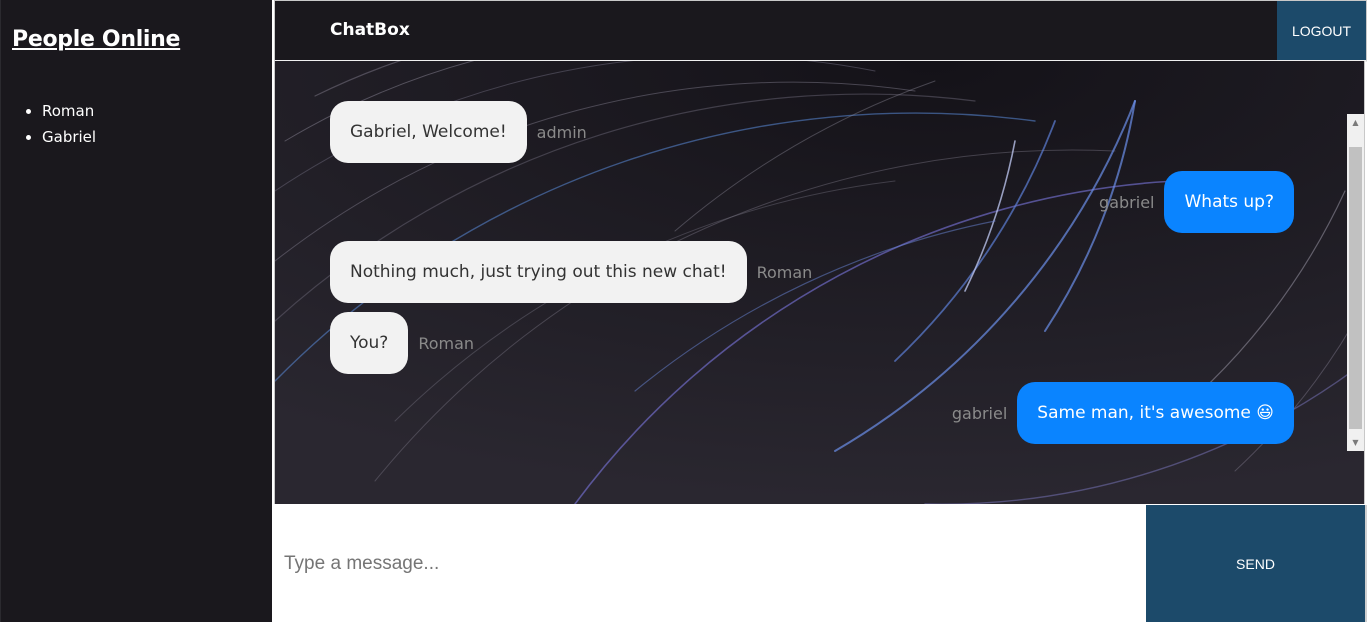 This screenshot has width=1367, height=622. I want to click on message-row: Whats up? gabriel, so click(1196, 202).